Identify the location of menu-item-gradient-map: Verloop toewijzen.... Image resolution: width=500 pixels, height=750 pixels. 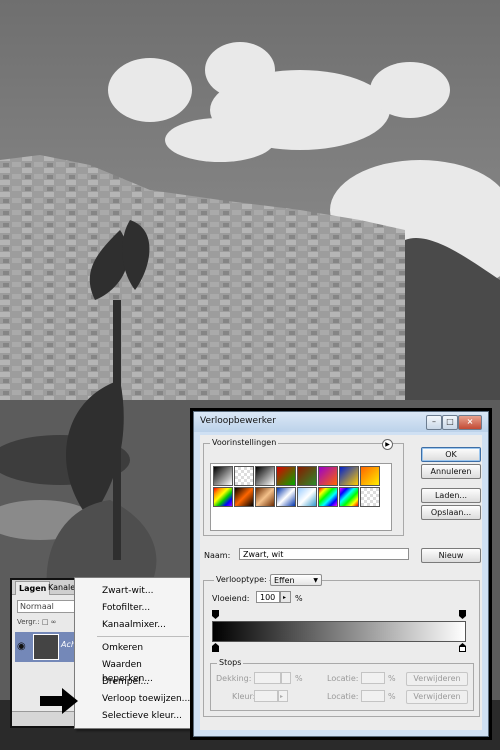
(146, 699).